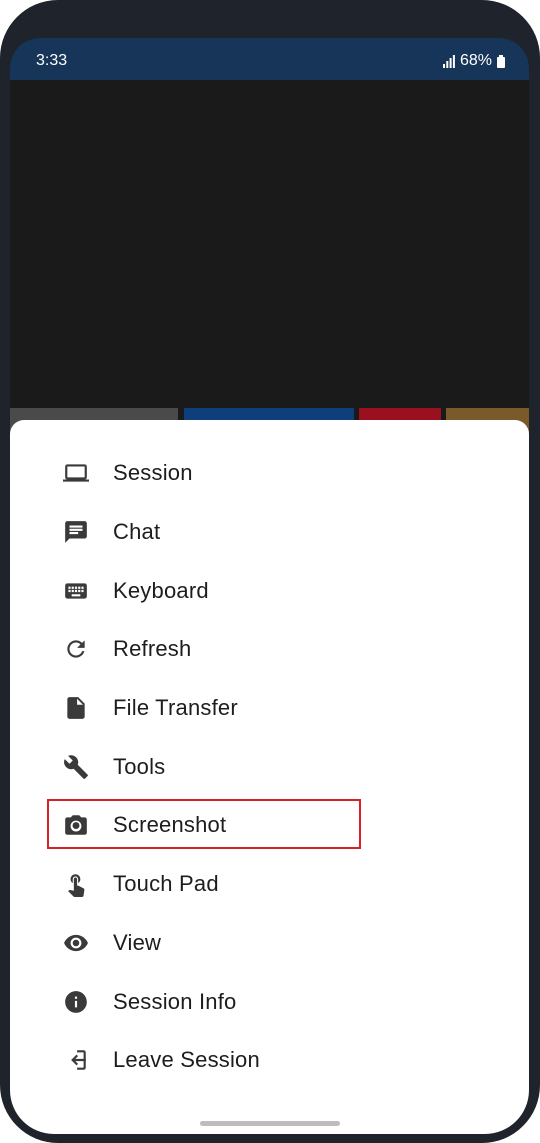  What do you see at coordinates (175, 708) in the screenshot?
I see `menu-item-label: File Transfer` at bounding box center [175, 708].